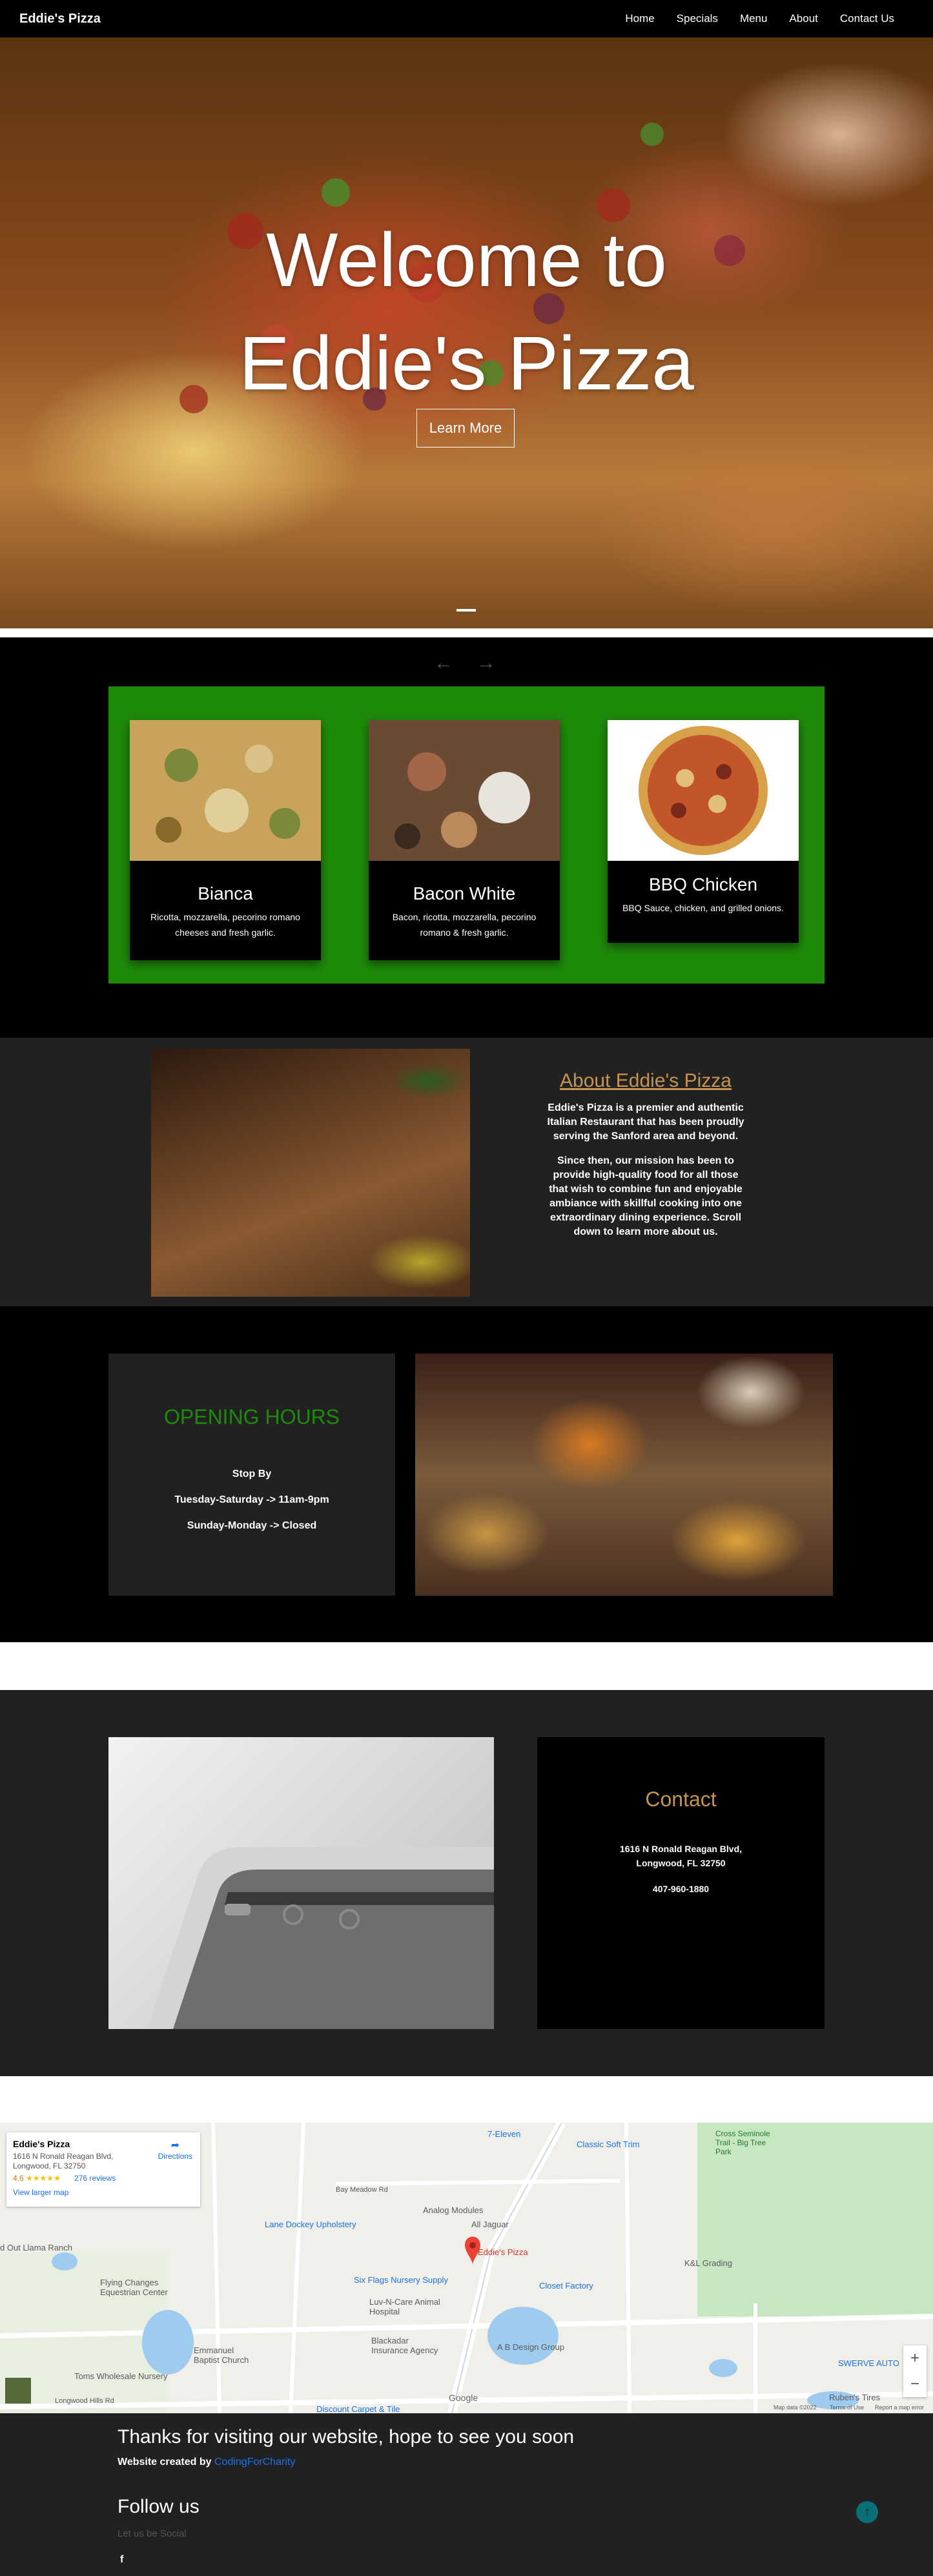 The height and width of the screenshot is (2576, 933). I want to click on eddies-map-pin-label: Eddie's Pizza, so click(503, 2252).